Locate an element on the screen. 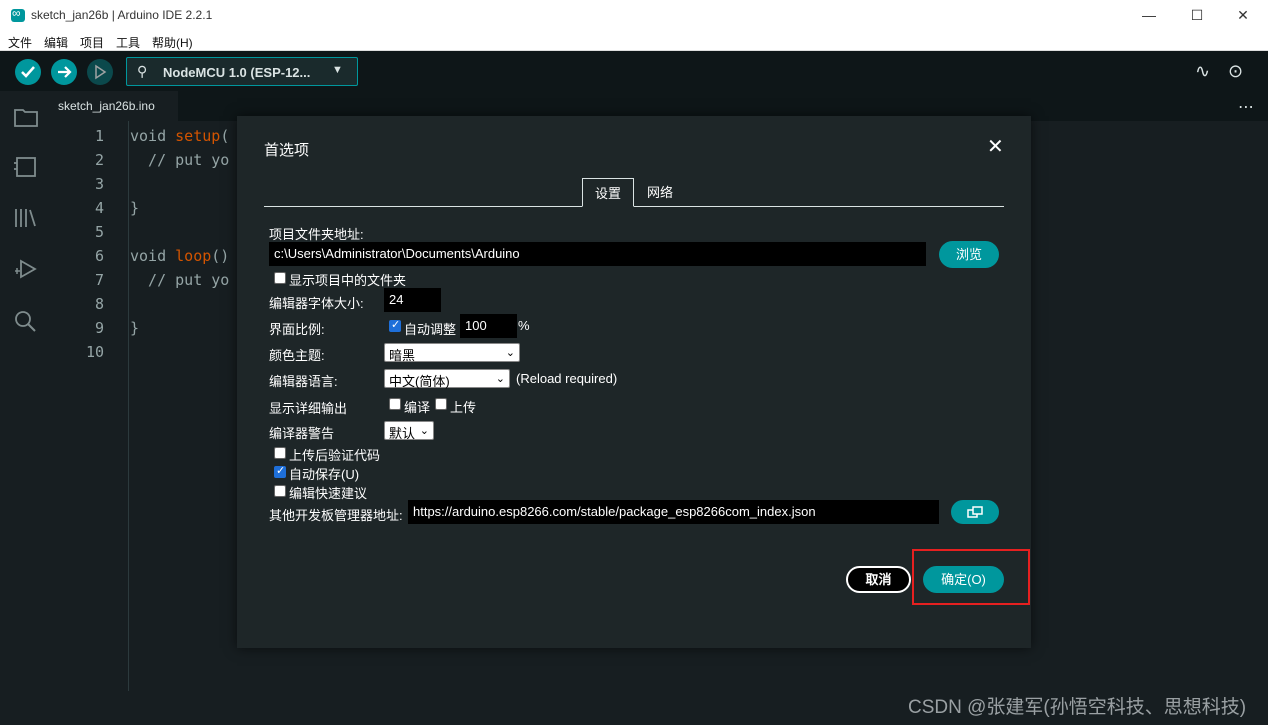 Image resolution: width=1268 pixels, height=725 pixels. more-options-icon: ⋯ is located at coordinates (1246, 107).